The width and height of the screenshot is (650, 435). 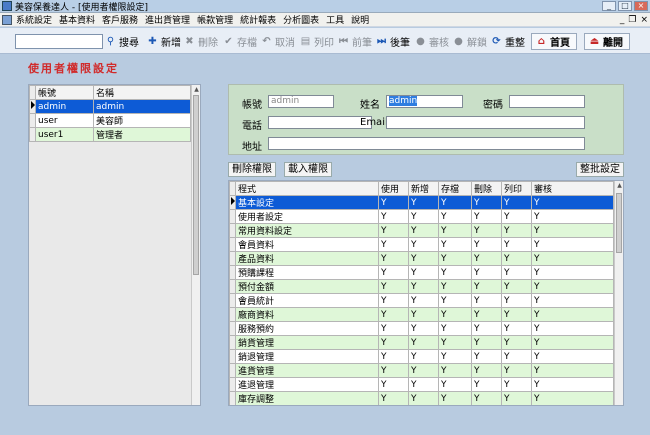 What do you see at coordinates (572, 188) in the screenshot?
I see `column-header-audit: 審核` at bounding box center [572, 188].